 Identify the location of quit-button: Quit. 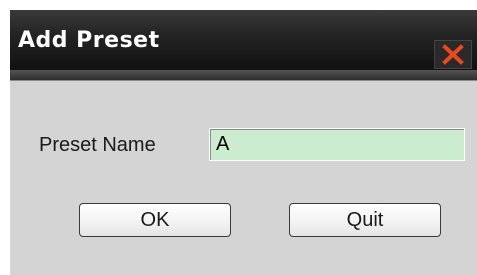
(365, 220).